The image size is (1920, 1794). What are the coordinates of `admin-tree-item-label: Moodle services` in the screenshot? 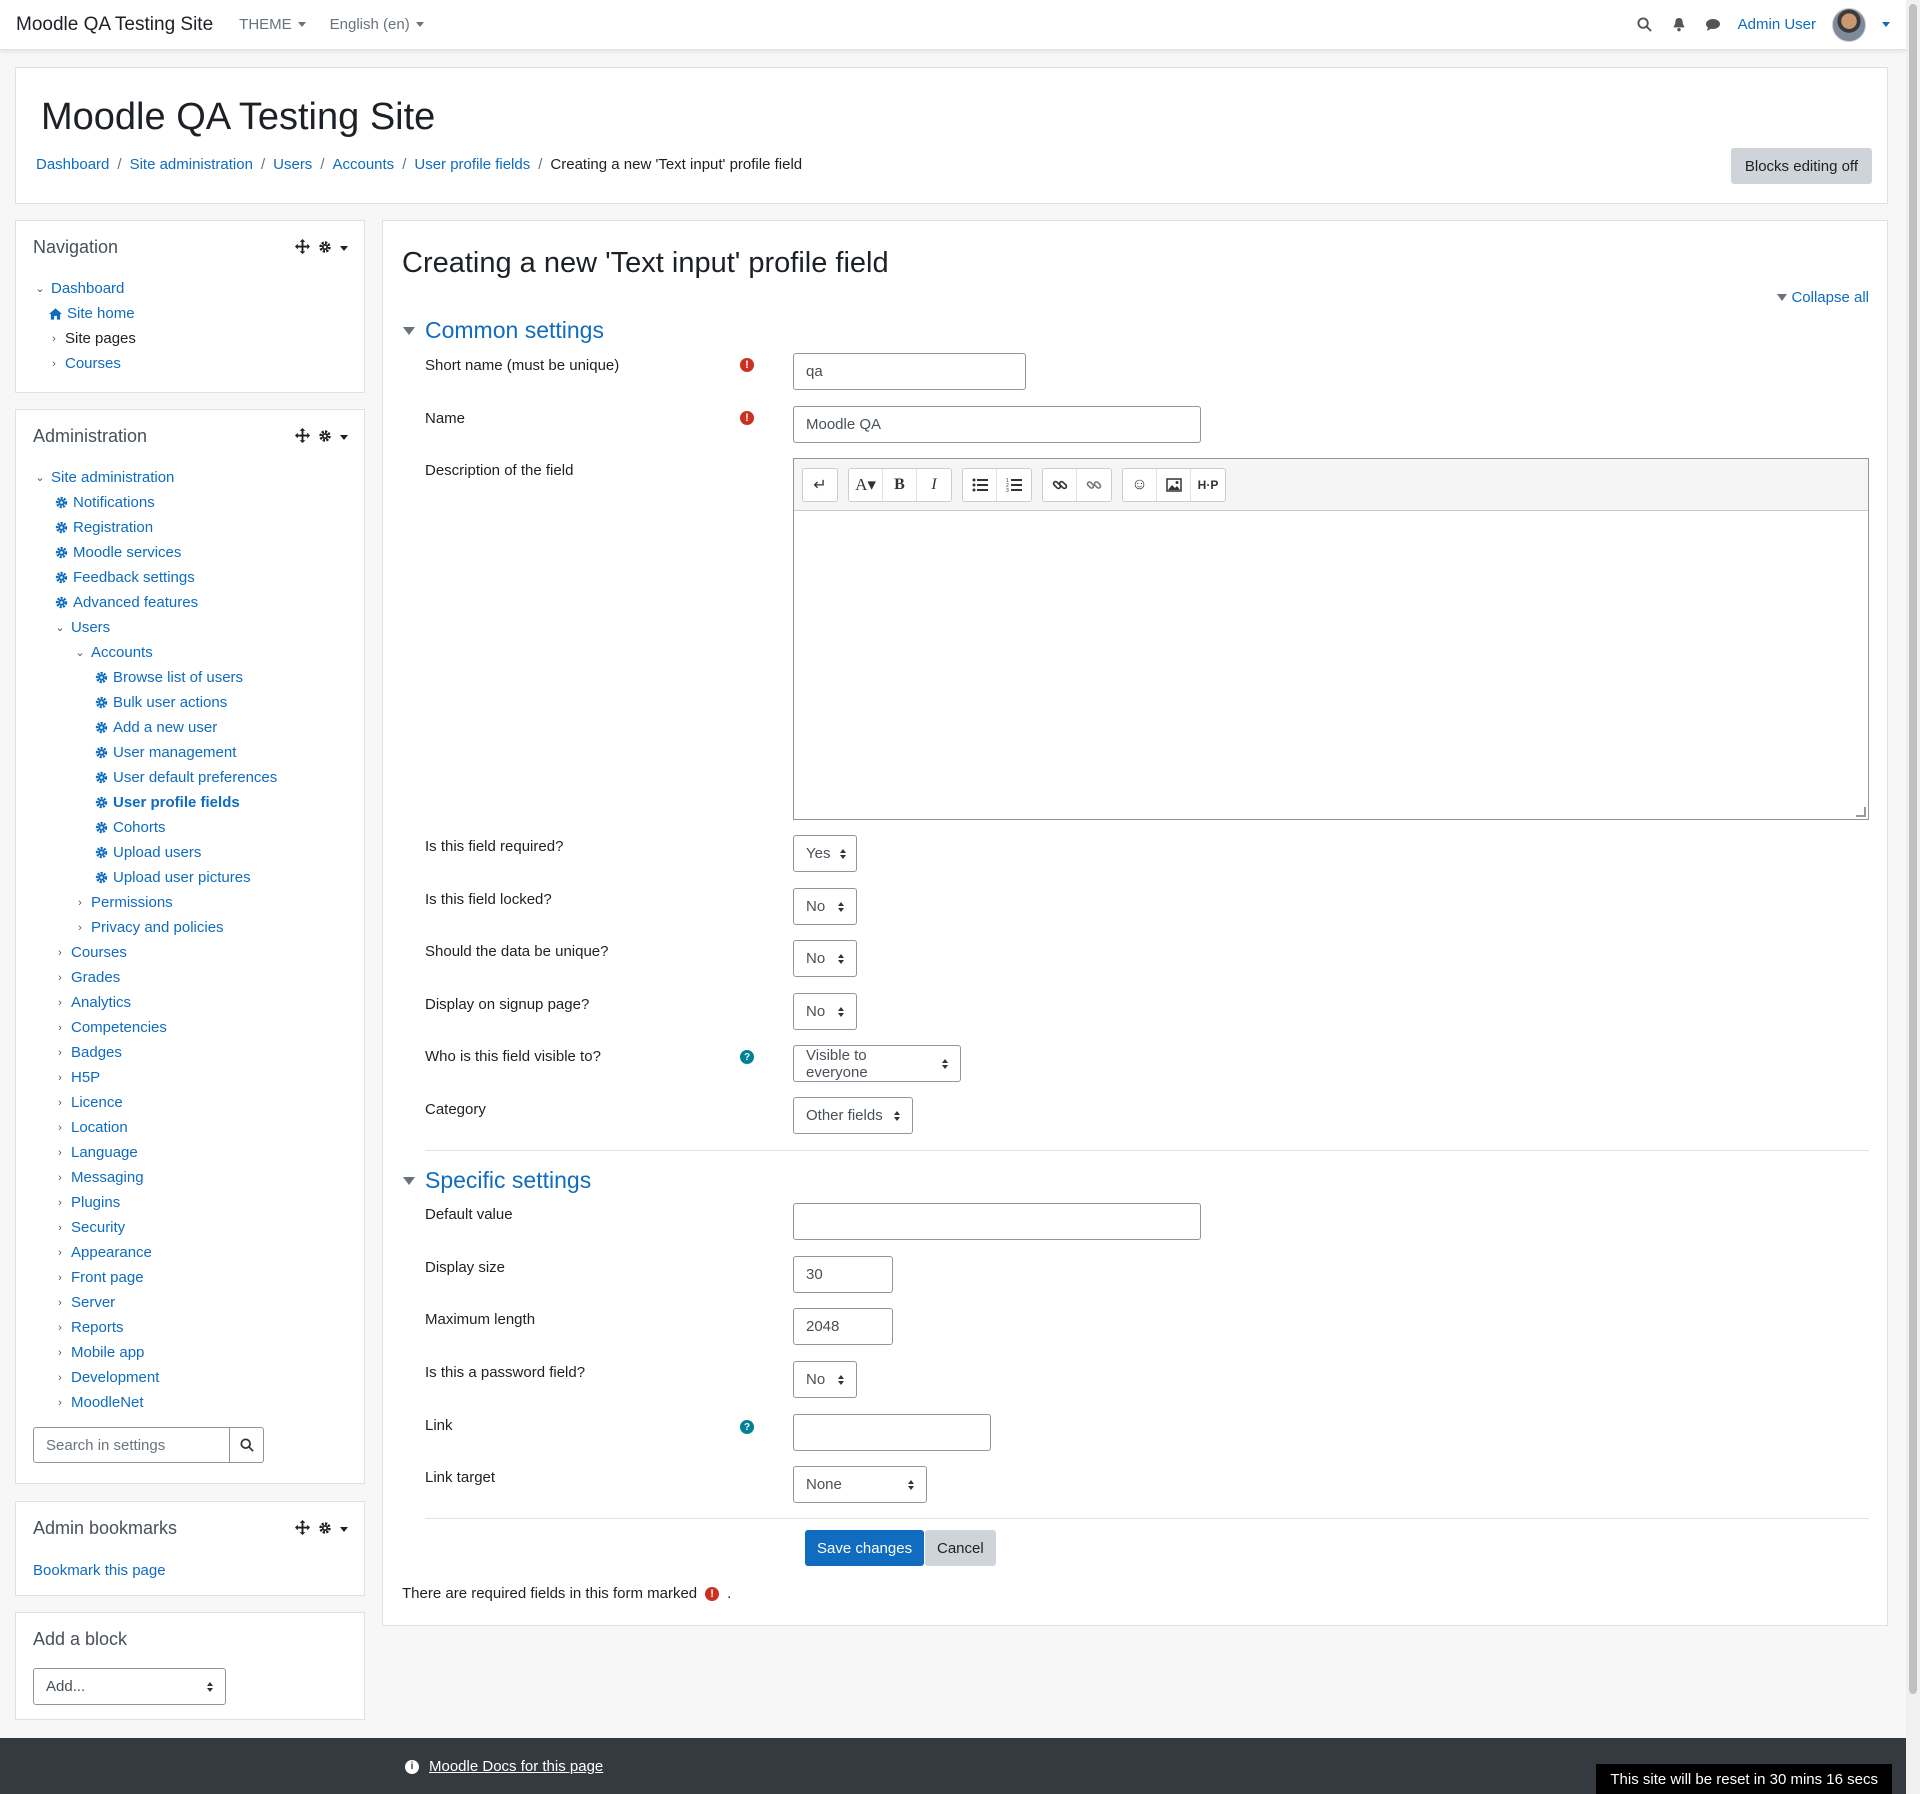 It's located at (127, 552).